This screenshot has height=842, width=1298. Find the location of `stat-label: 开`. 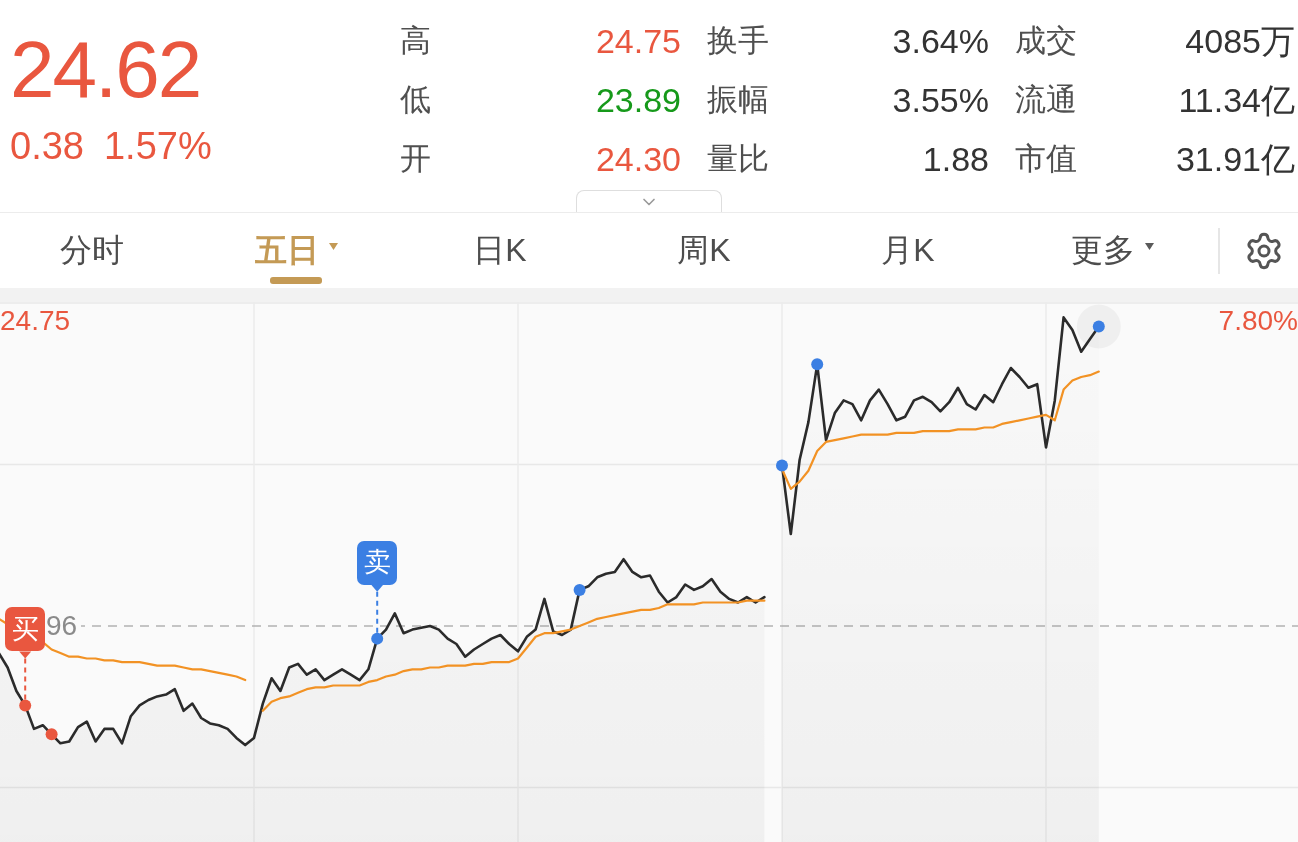

stat-label: 开 is located at coordinates (415, 159).